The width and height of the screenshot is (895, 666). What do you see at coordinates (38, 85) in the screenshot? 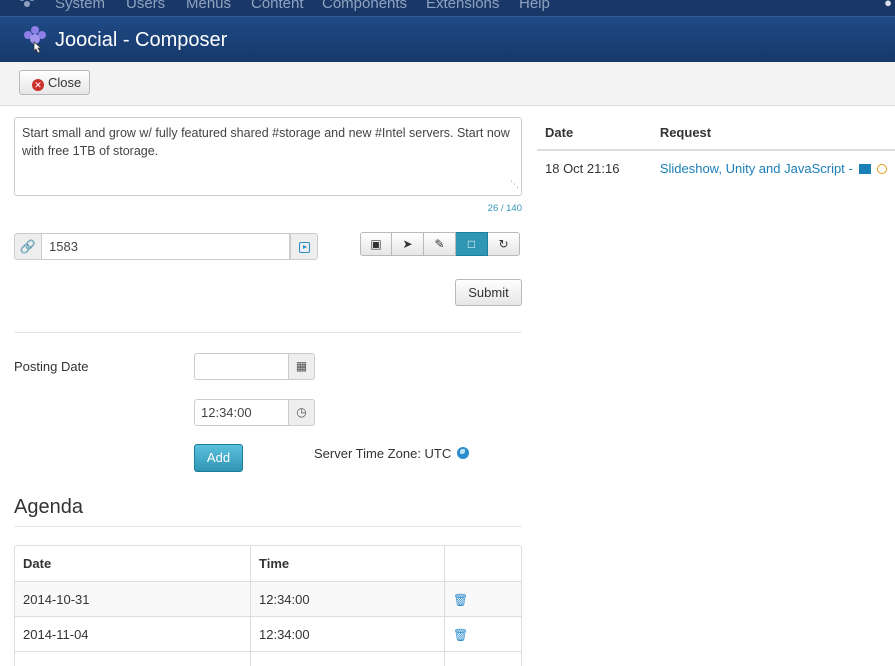
I see `close-icon: ✕` at bounding box center [38, 85].